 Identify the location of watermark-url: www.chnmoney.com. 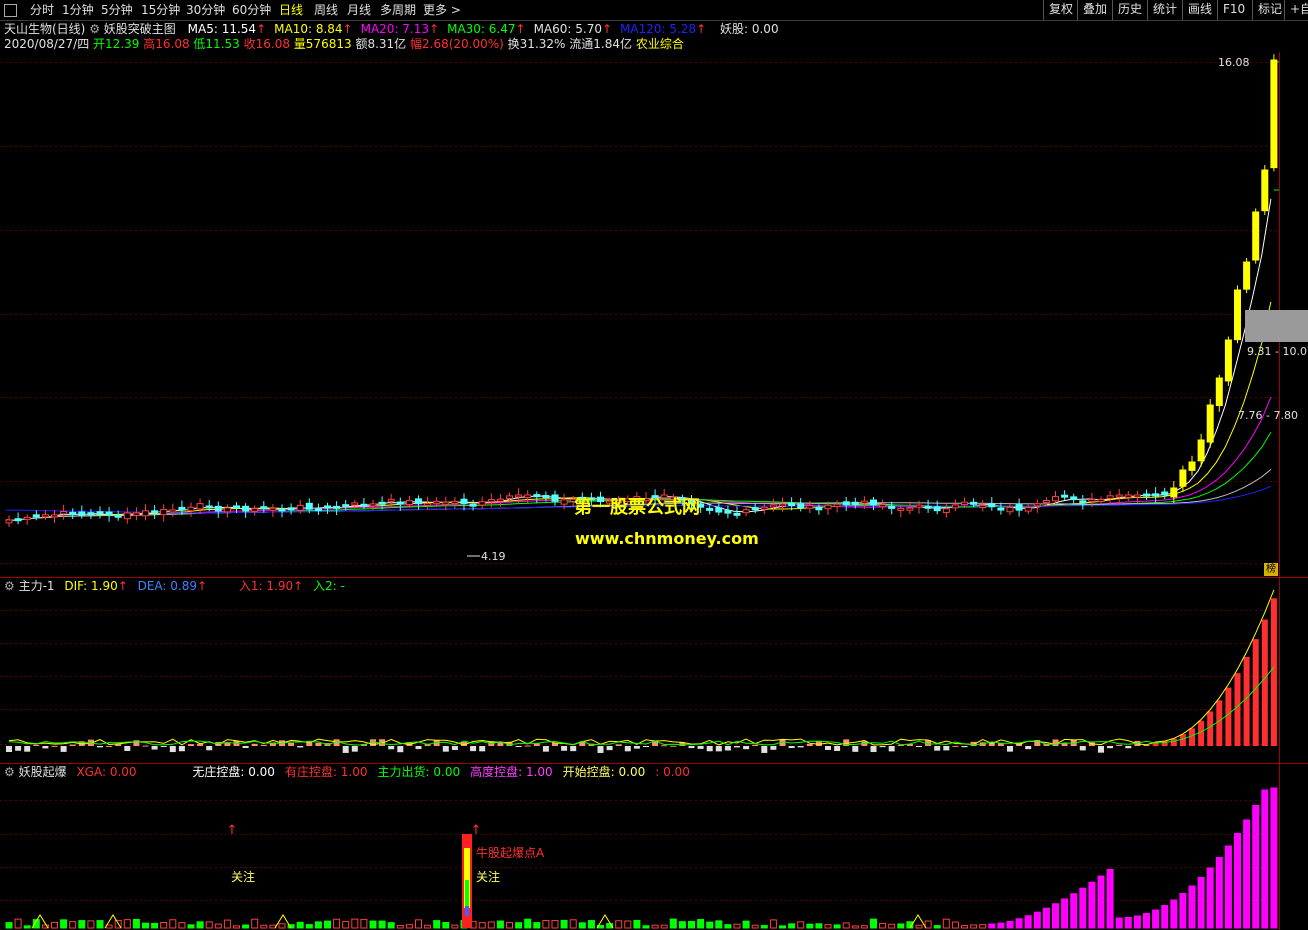
(667, 538).